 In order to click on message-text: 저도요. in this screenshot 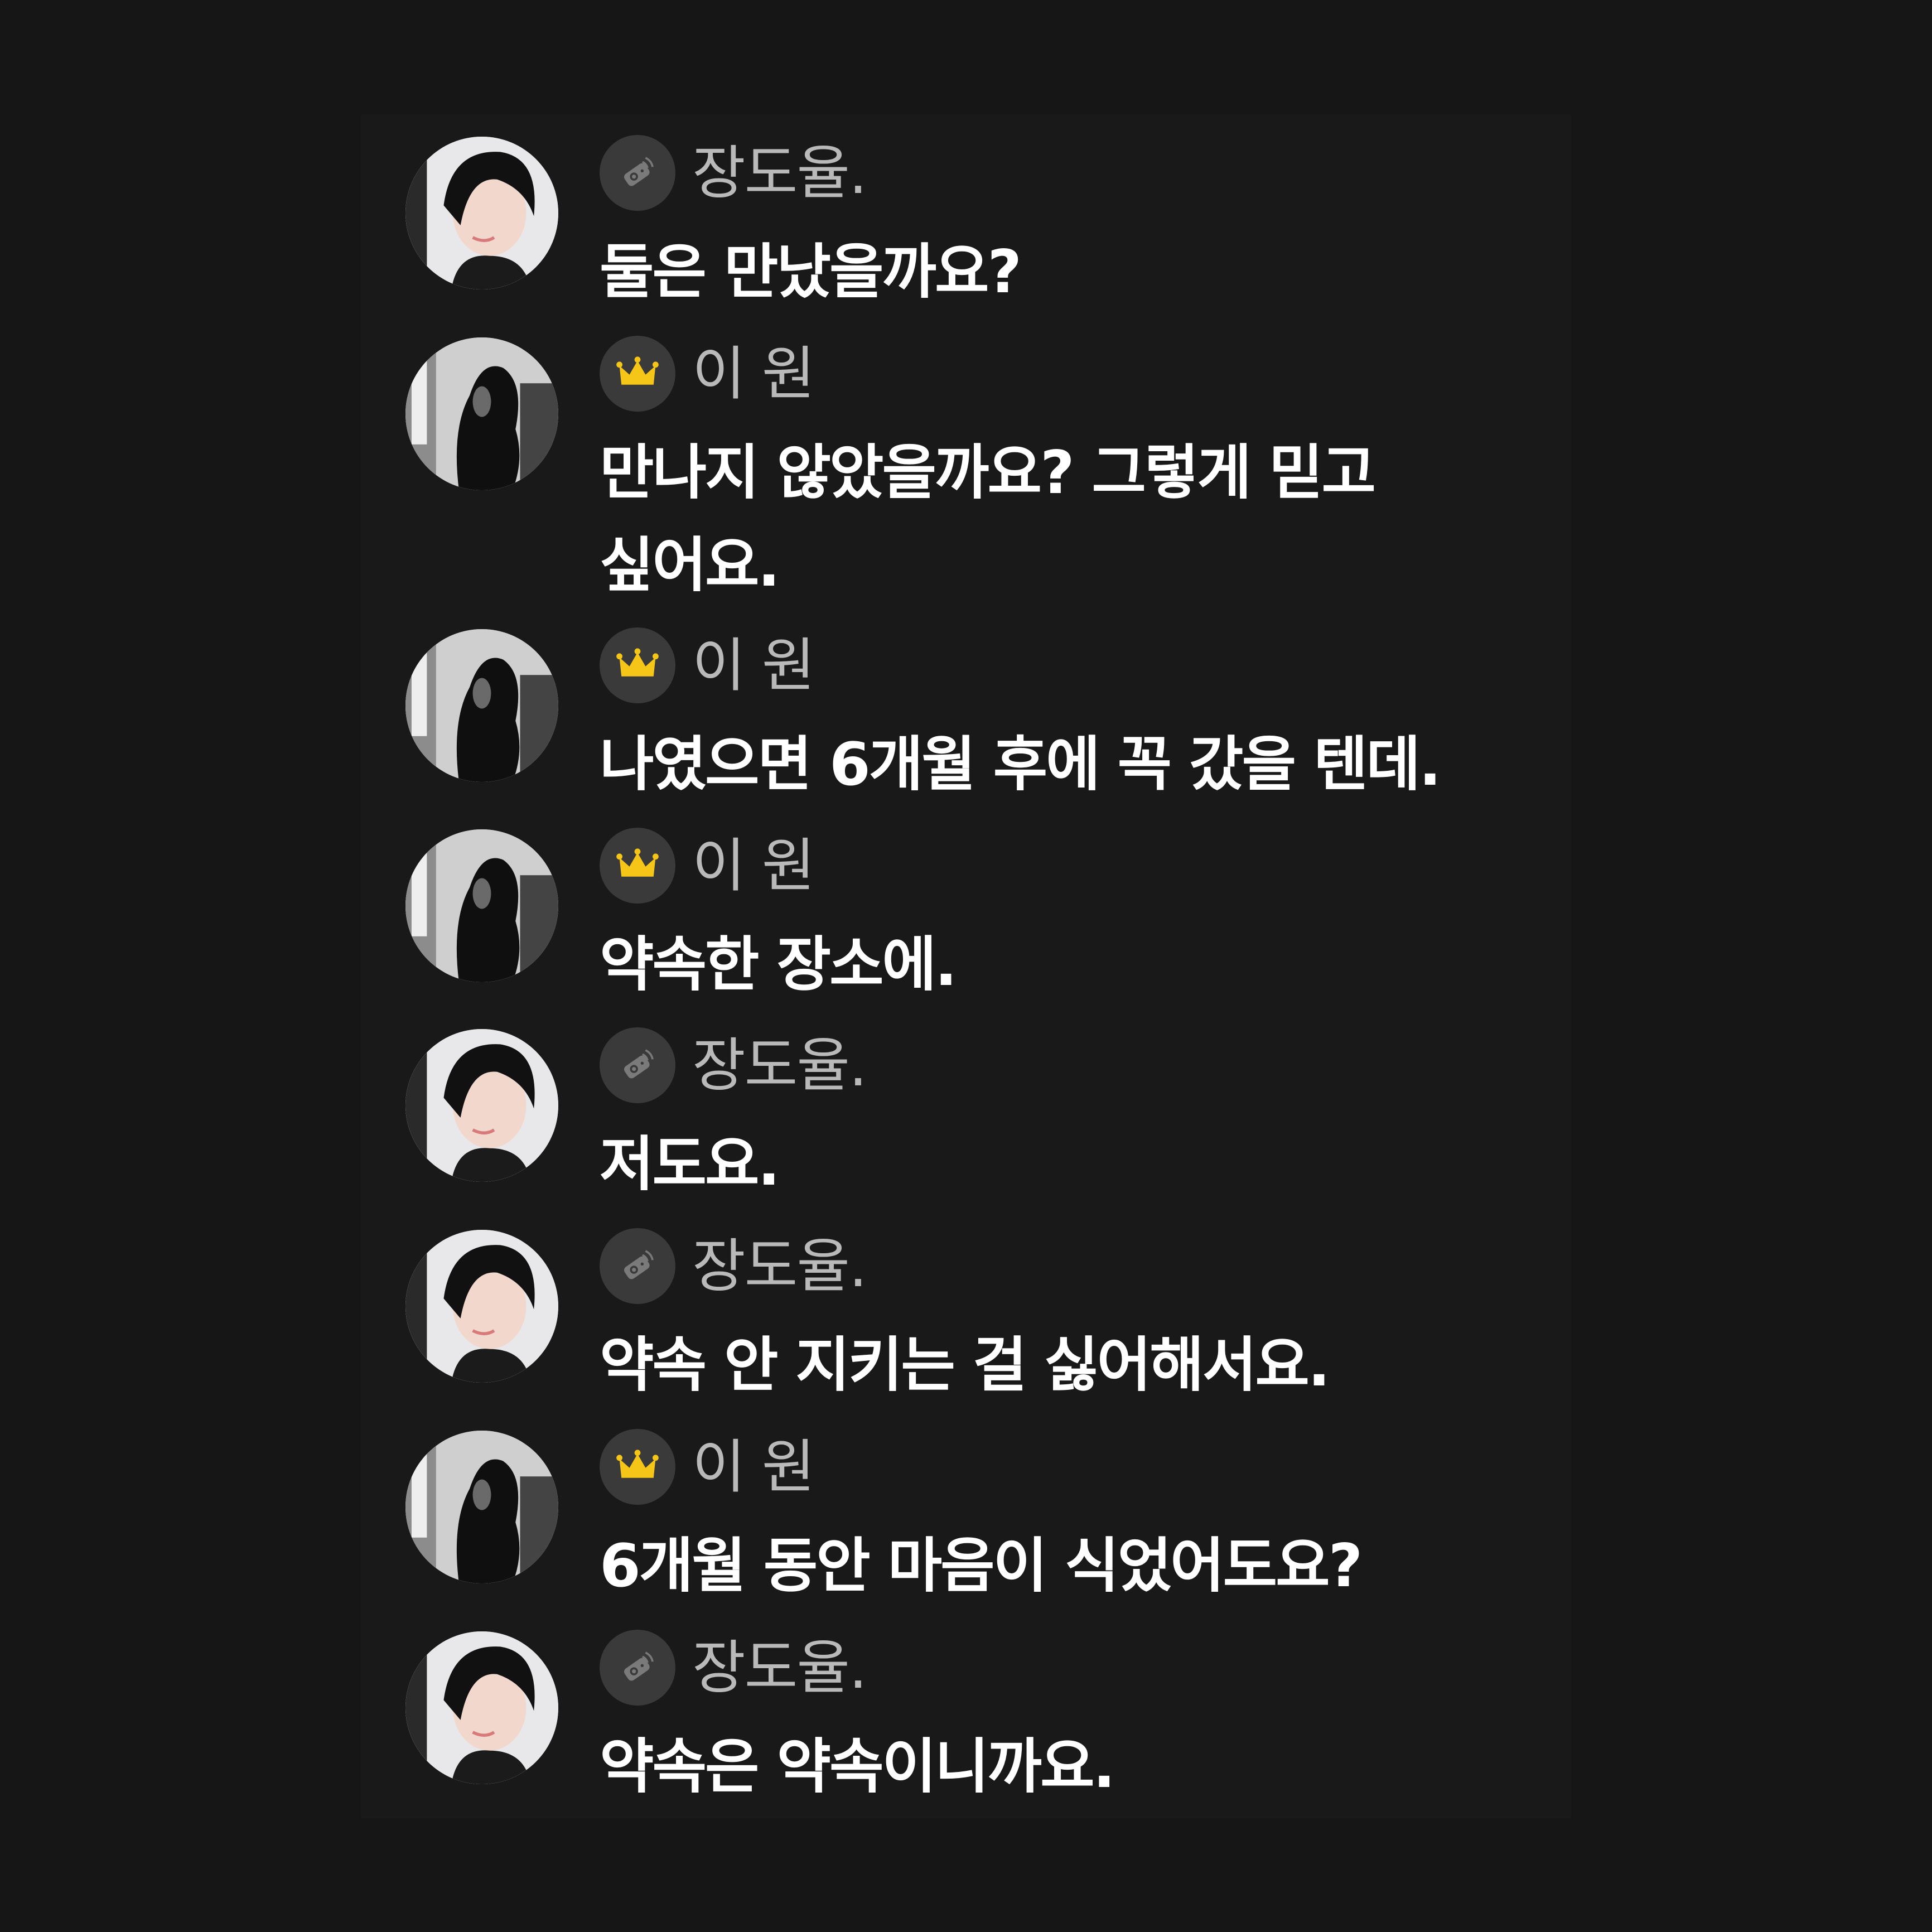, I will do `click(690, 1164)`.